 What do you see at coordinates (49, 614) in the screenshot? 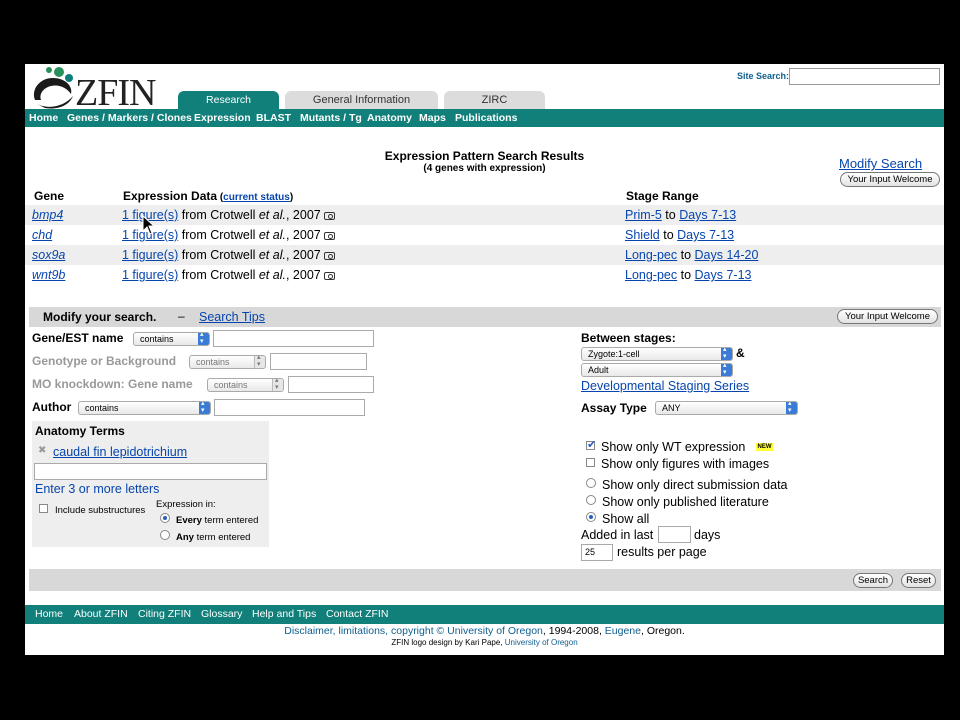
I see `footer-home-link: Home` at bounding box center [49, 614].